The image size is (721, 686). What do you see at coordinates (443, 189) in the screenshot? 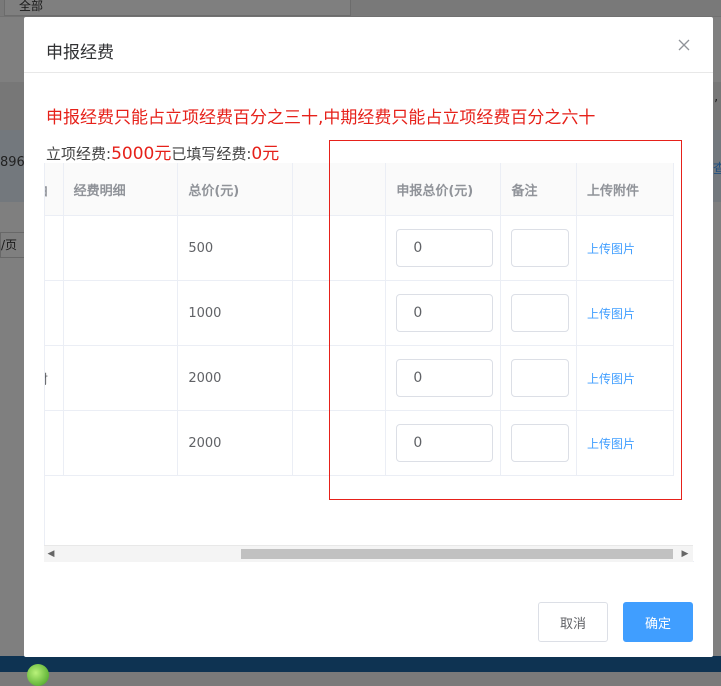
I see `column-header-declared-total: 申报总价(元)` at bounding box center [443, 189].